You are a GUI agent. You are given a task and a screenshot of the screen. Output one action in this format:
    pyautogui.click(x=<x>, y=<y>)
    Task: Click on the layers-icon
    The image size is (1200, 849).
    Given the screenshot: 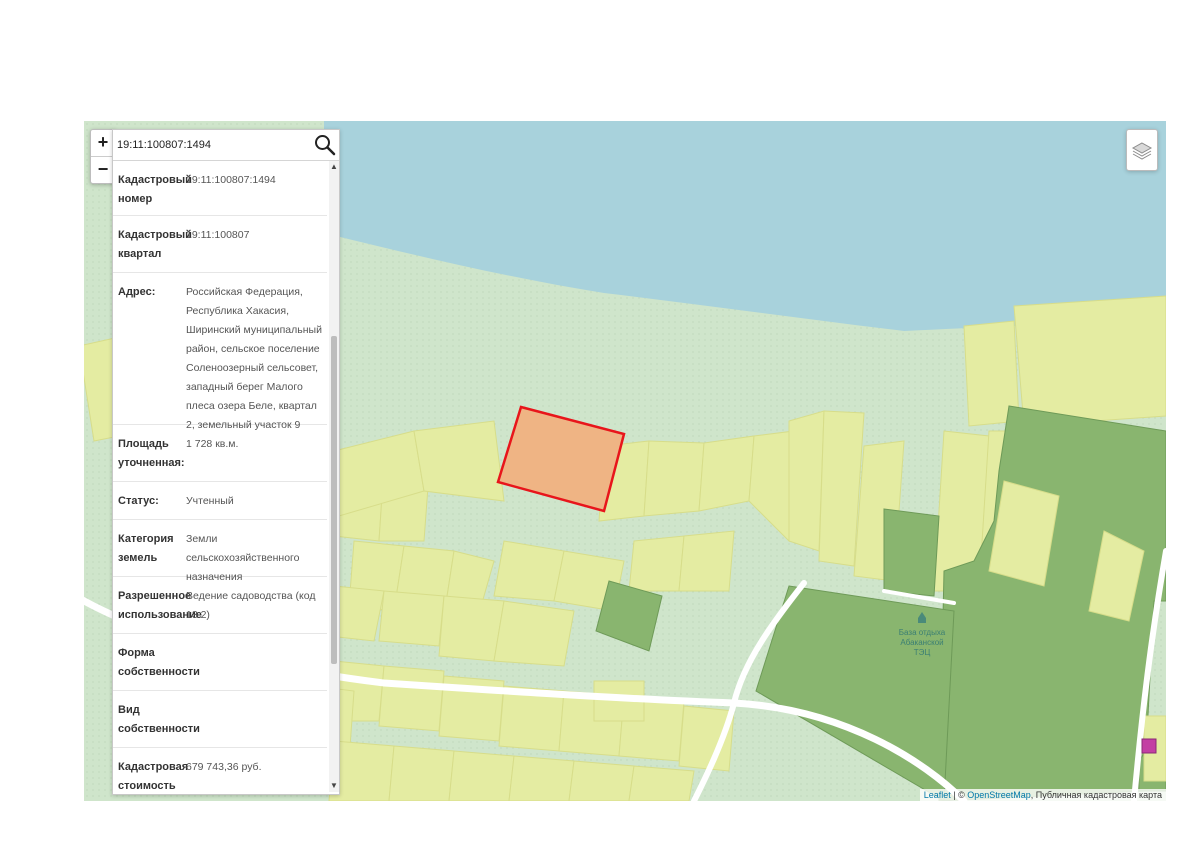 What is the action you would take?
    pyautogui.click(x=1142, y=151)
    